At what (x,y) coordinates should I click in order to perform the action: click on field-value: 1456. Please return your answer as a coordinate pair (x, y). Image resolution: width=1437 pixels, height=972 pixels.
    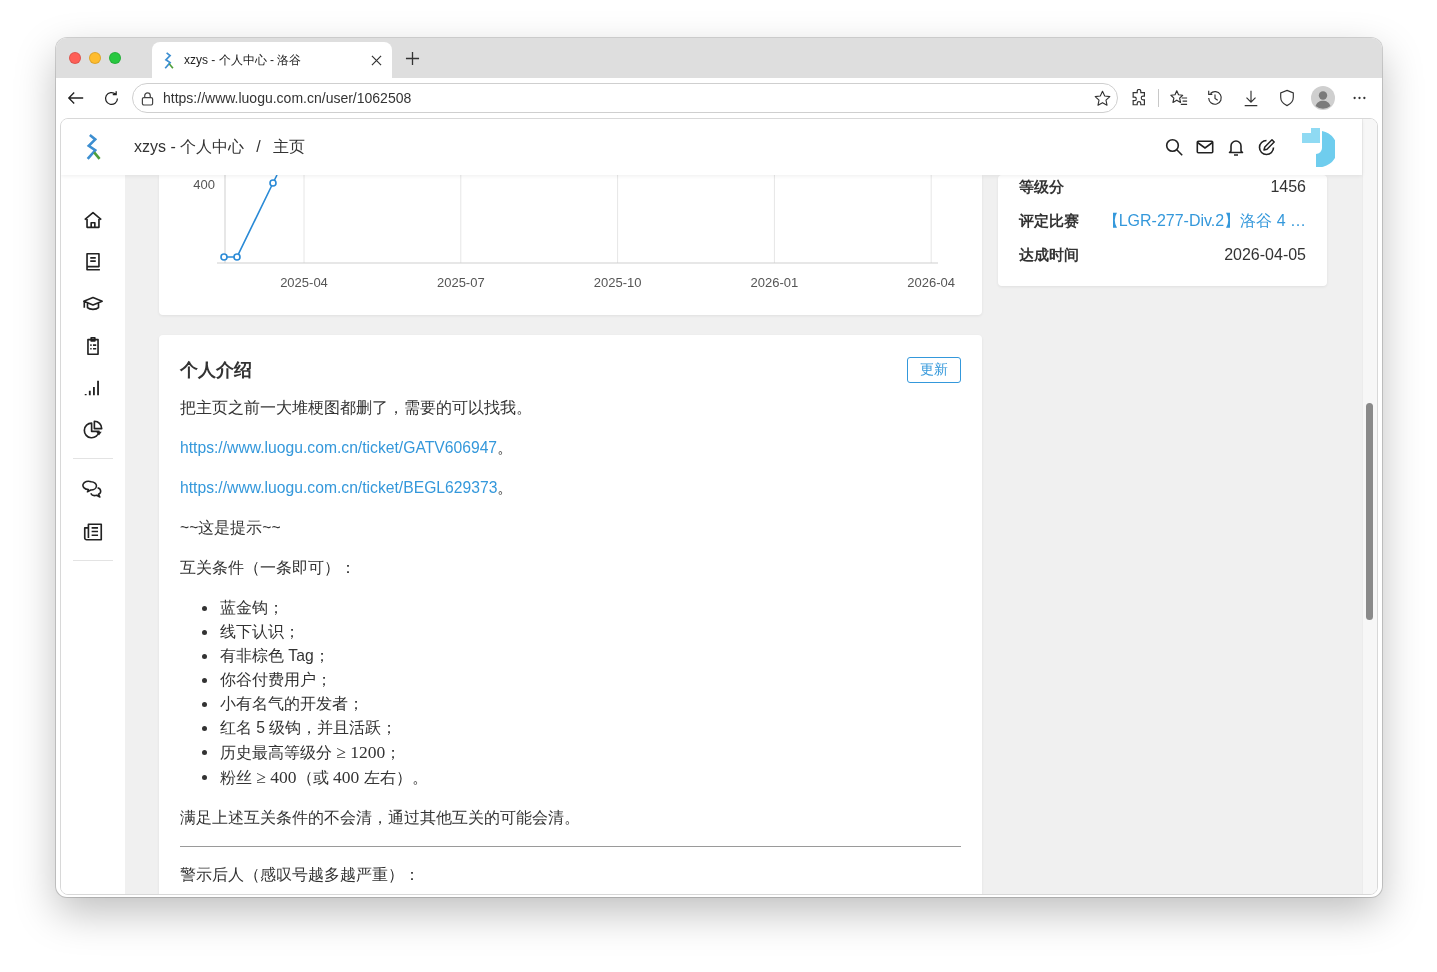
    Looking at the image, I should click on (1288, 187).